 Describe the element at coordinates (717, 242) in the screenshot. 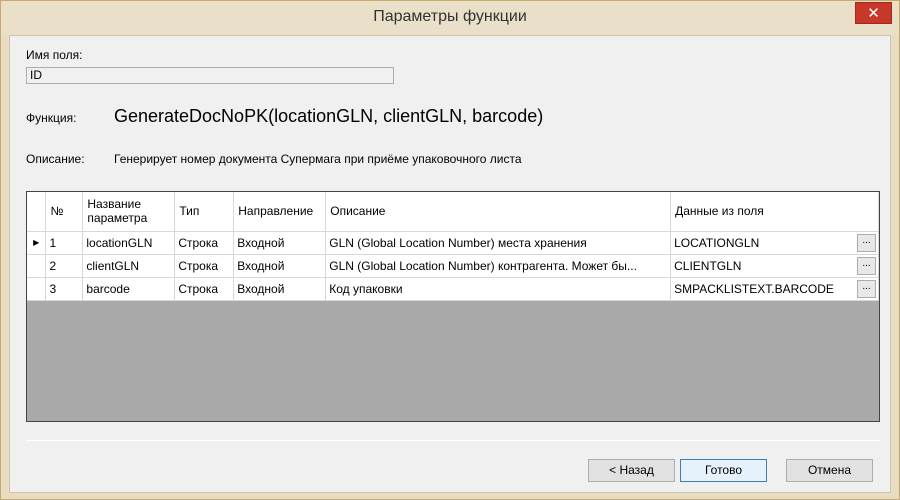

I see `cell-field-data-text: LOCATIONGLN` at that location.